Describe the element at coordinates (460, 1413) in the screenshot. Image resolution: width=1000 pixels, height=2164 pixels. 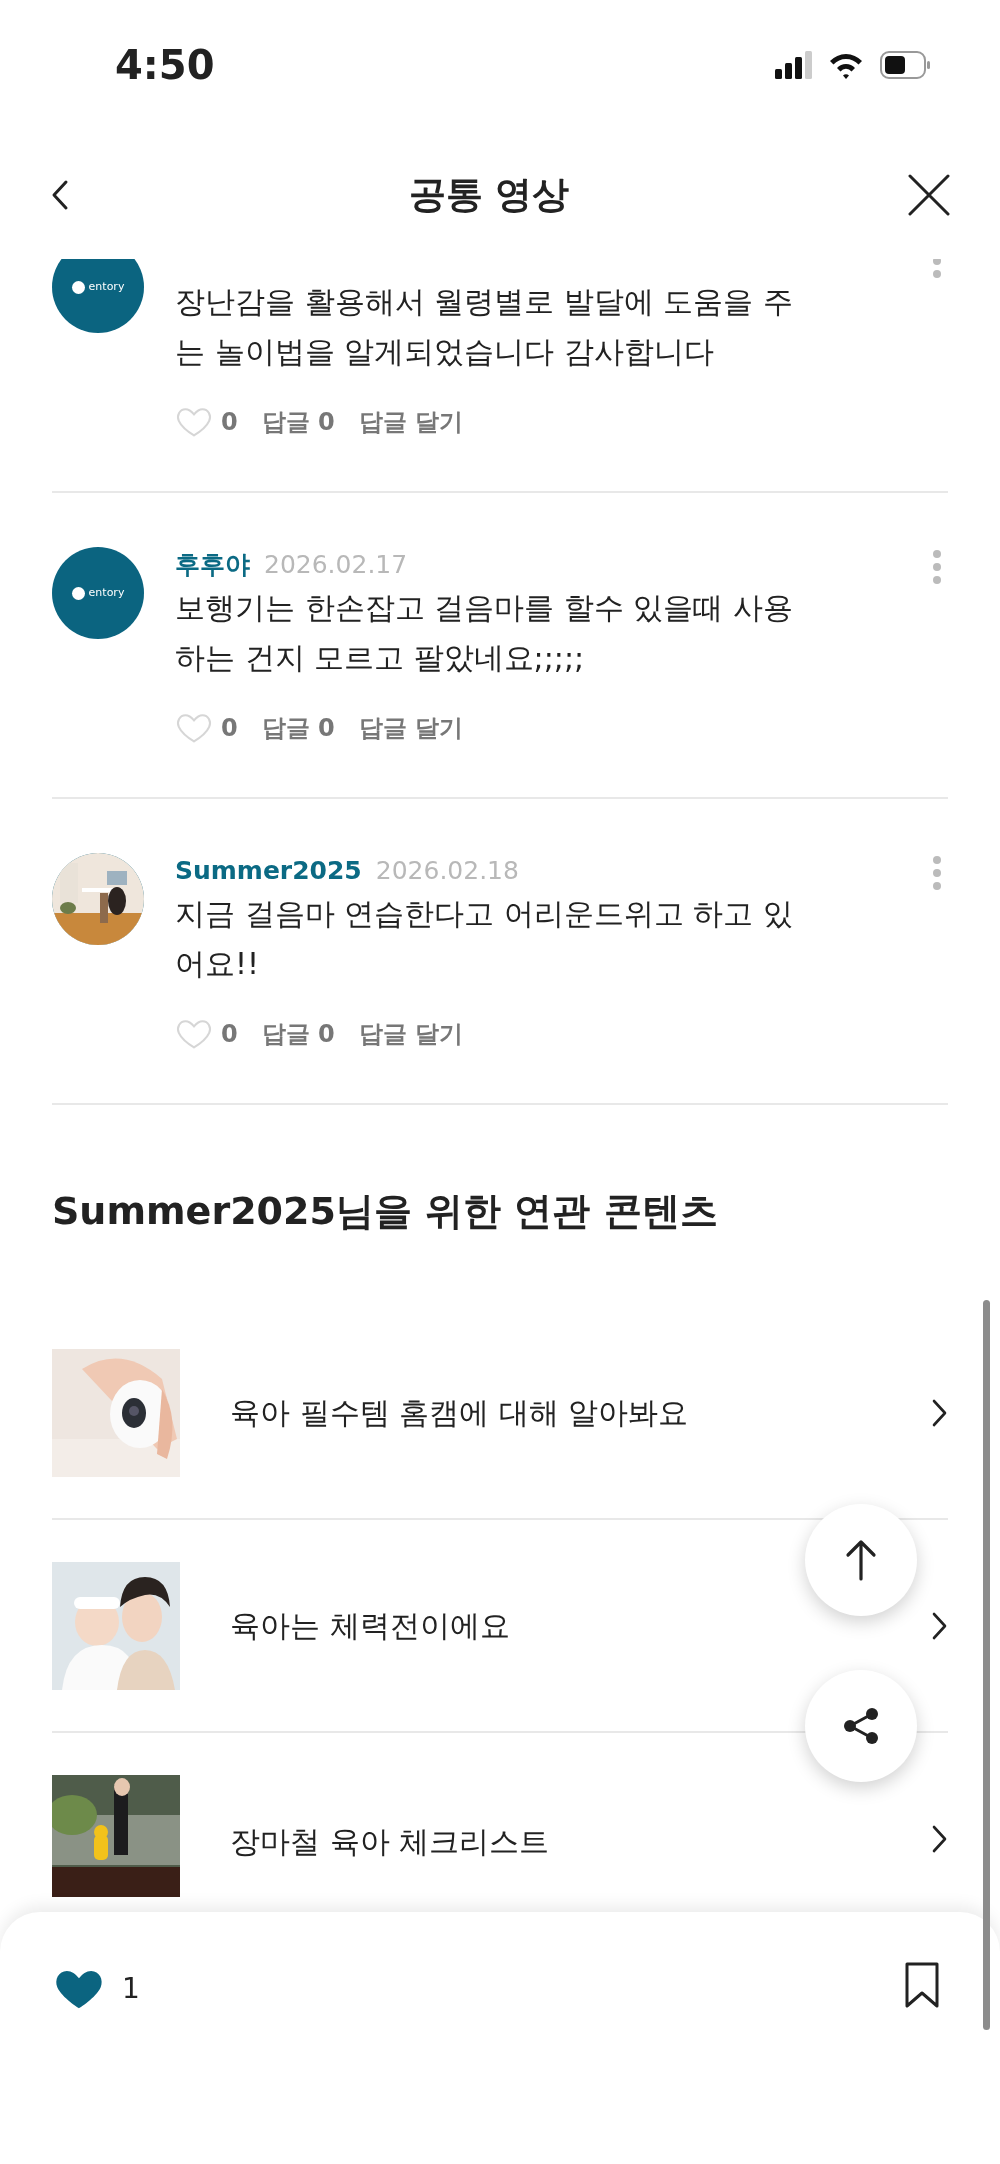
I see `item-title: 육아 필수템 홈캠에 대해 알아봐요` at that location.